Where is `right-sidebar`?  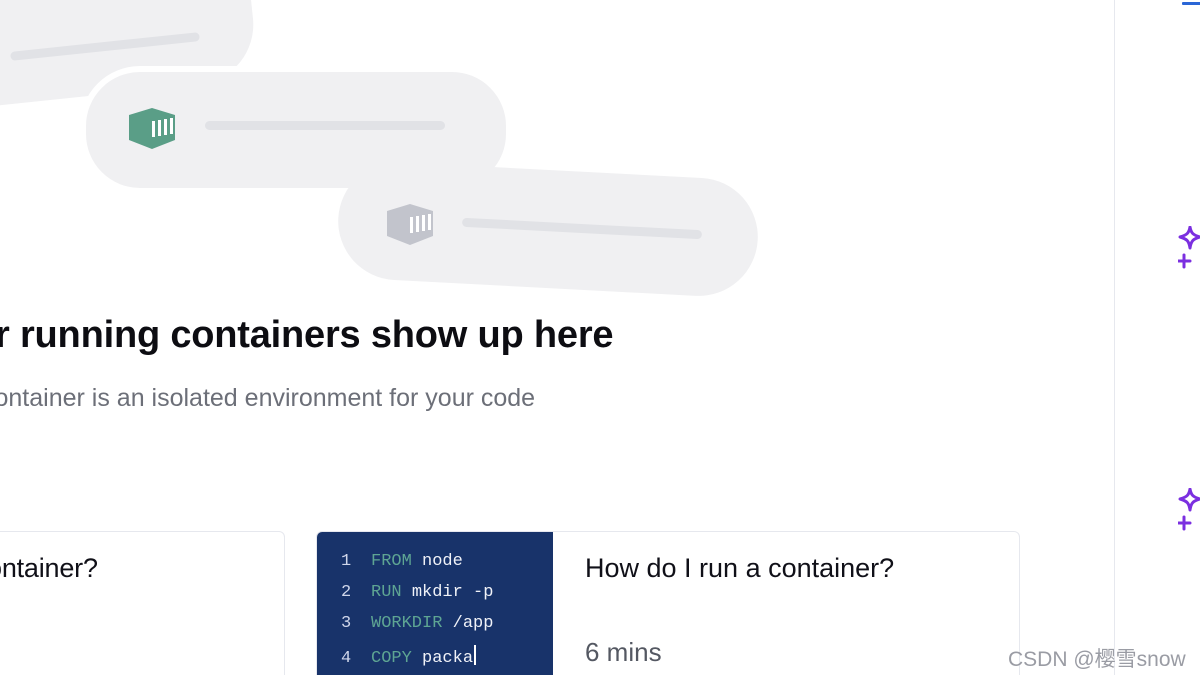
right-sidebar is located at coordinates (1157, 337).